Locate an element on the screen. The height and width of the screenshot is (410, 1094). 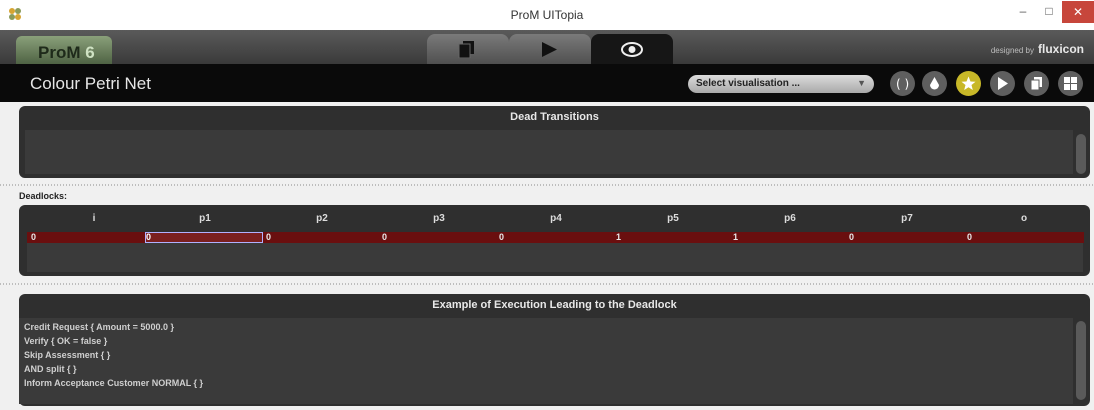
column-header-p5: p5 is located at coordinates (673, 218).